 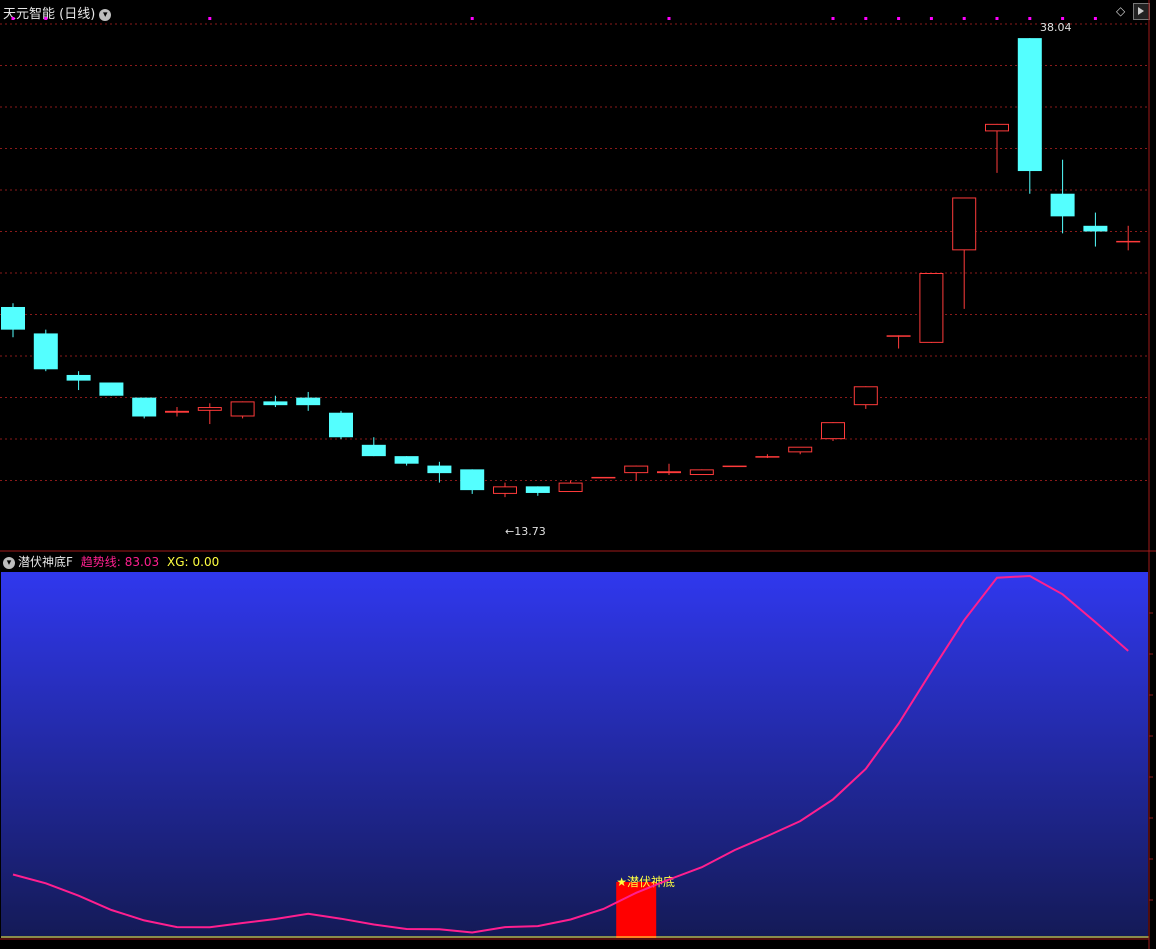 I want to click on high-price-label: 38.04, so click(x=1056, y=27).